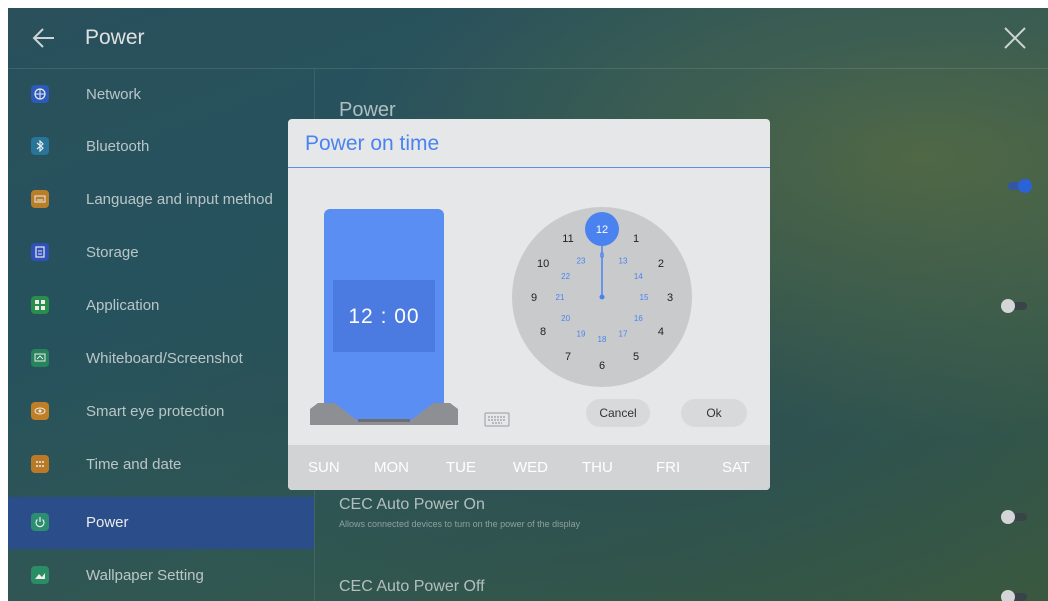 This screenshot has width=1048, height=601. What do you see at coordinates (636, 357) in the screenshot?
I see `hour-5: 5` at bounding box center [636, 357].